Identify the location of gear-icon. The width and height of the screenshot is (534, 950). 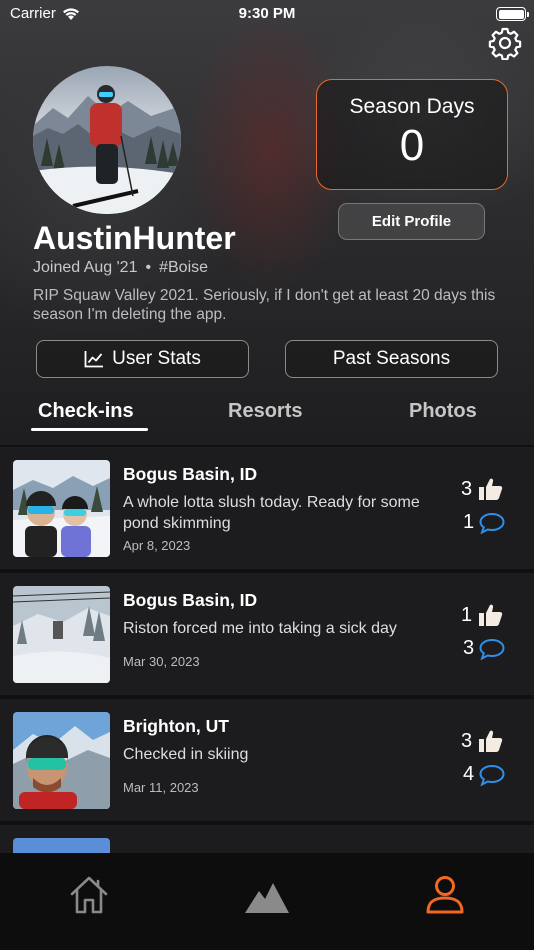
(505, 43).